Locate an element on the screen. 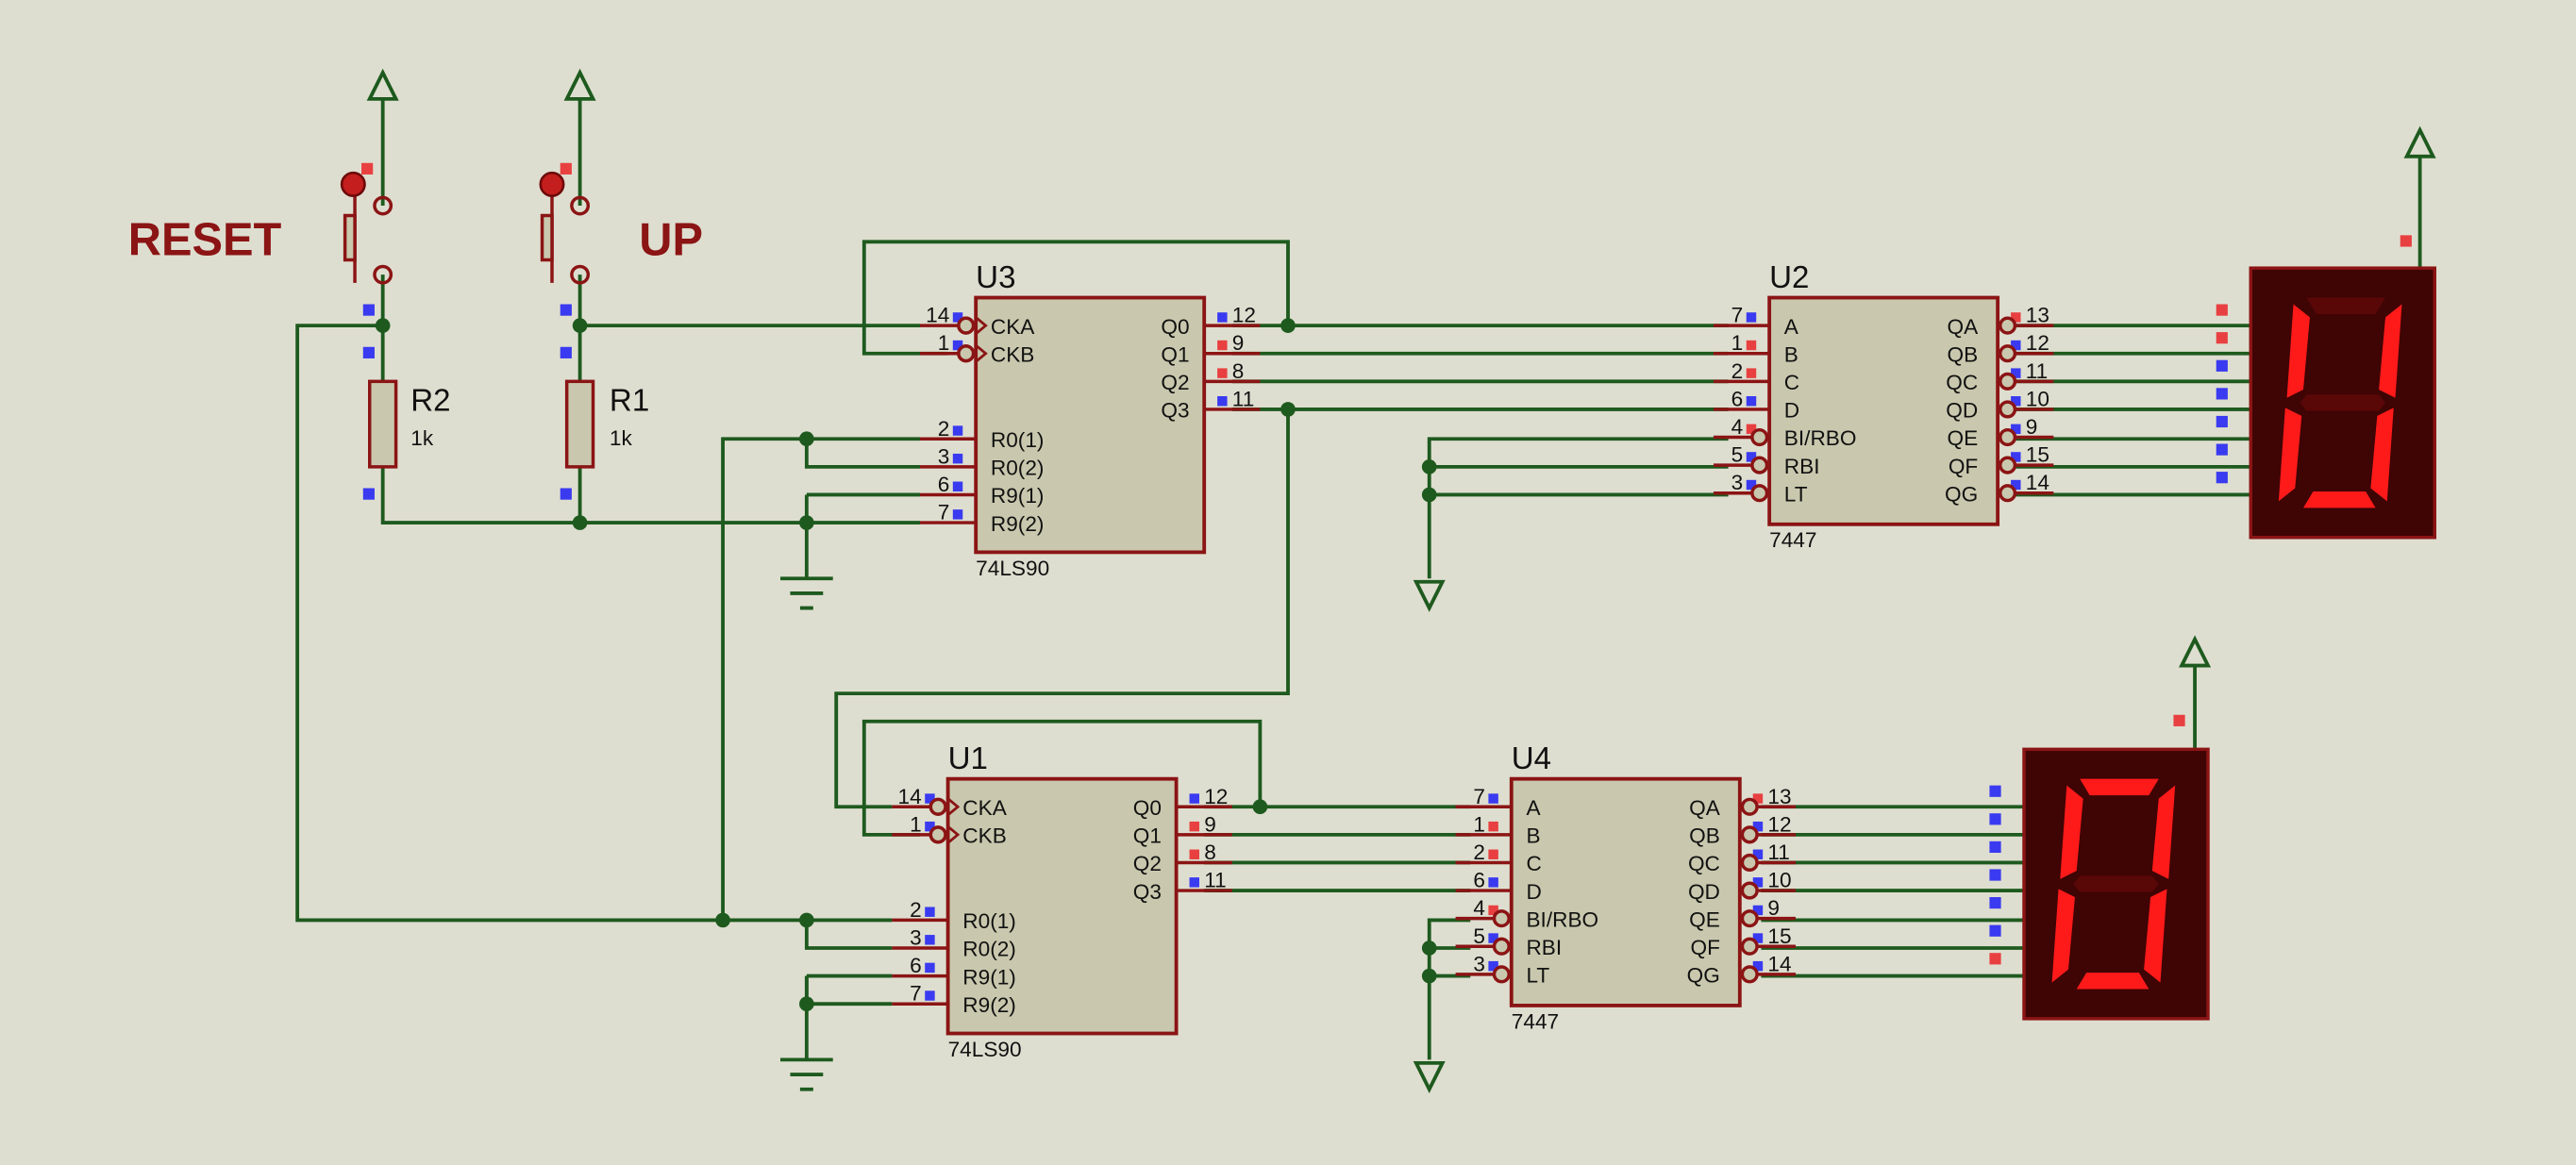 Image resolution: width=2576 pixels, height=1165 pixels. pin-name: A is located at coordinates (1791, 327).